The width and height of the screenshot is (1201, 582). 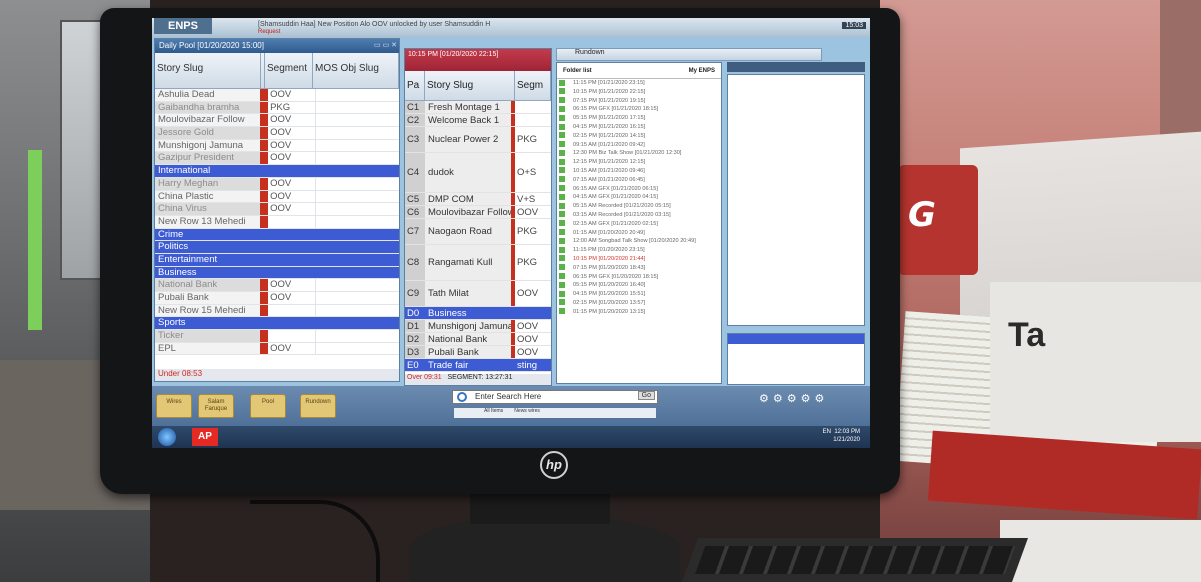 I want to click on list-item: 04:15 PM [01/21/2020 16:15], so click(x=639, y=127).